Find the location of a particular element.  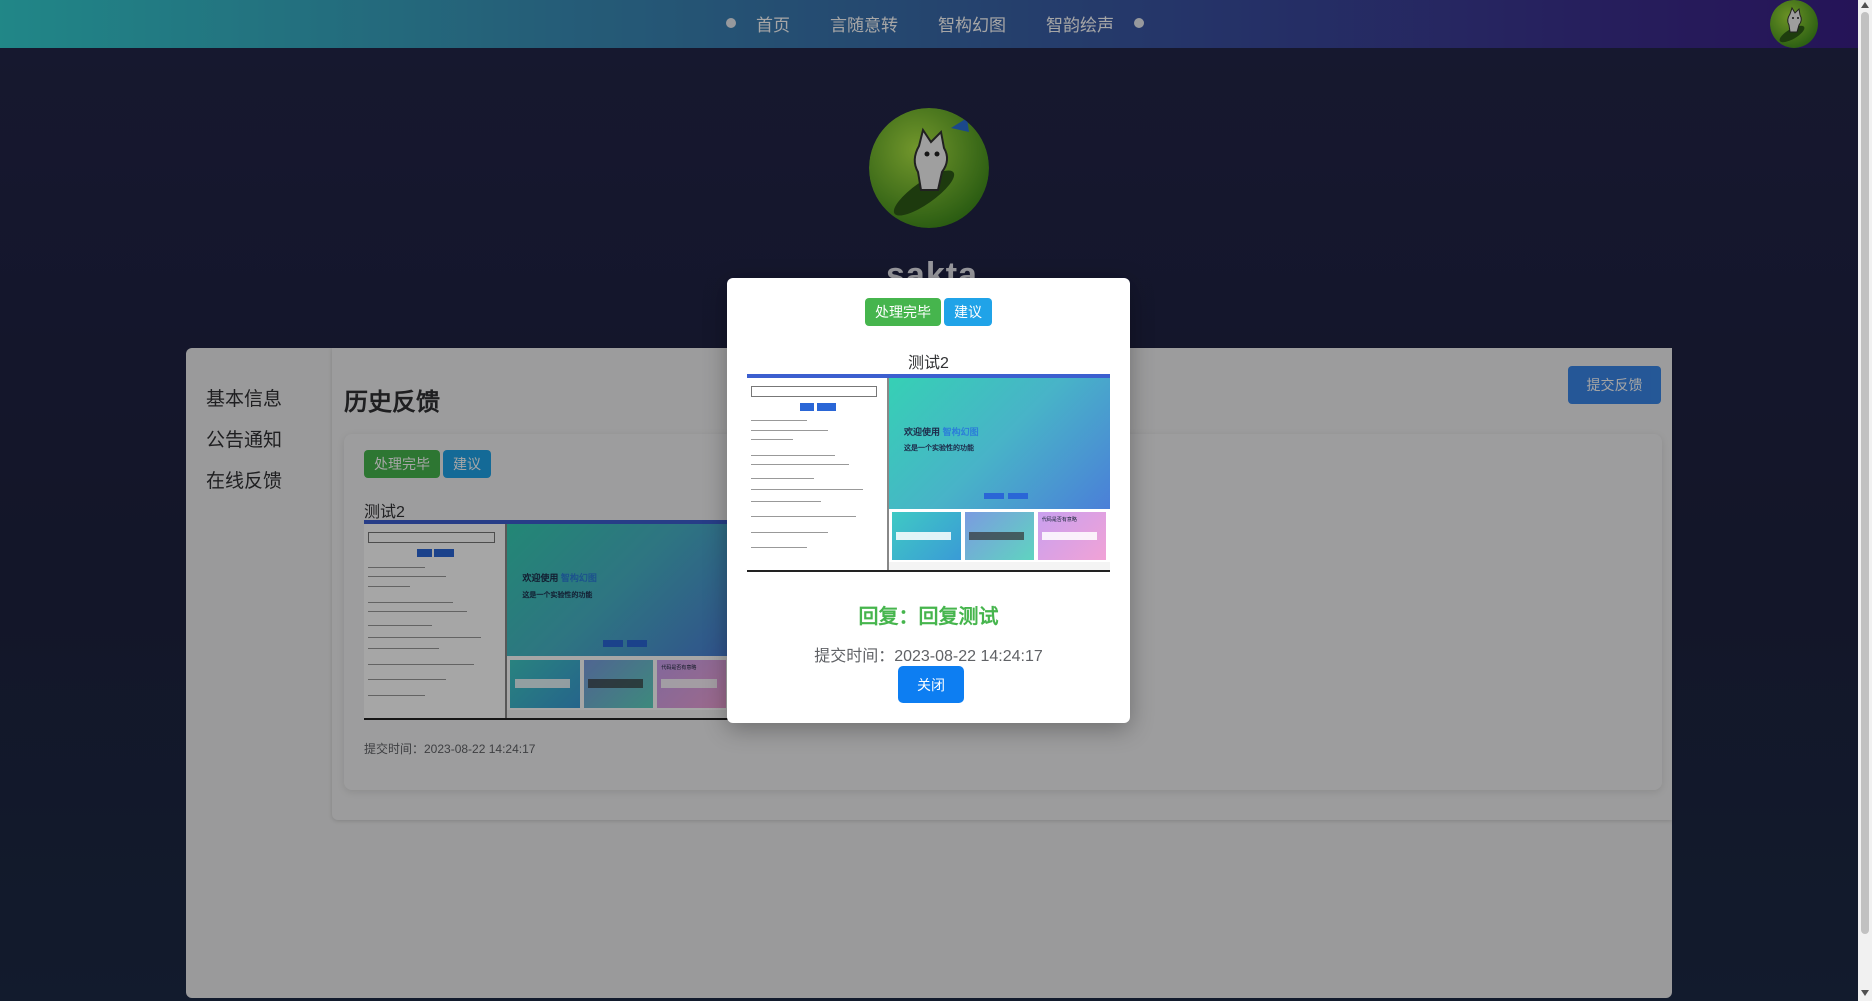

dialog-status-badge: 处理完毕 is located at coordinates (903, 312).